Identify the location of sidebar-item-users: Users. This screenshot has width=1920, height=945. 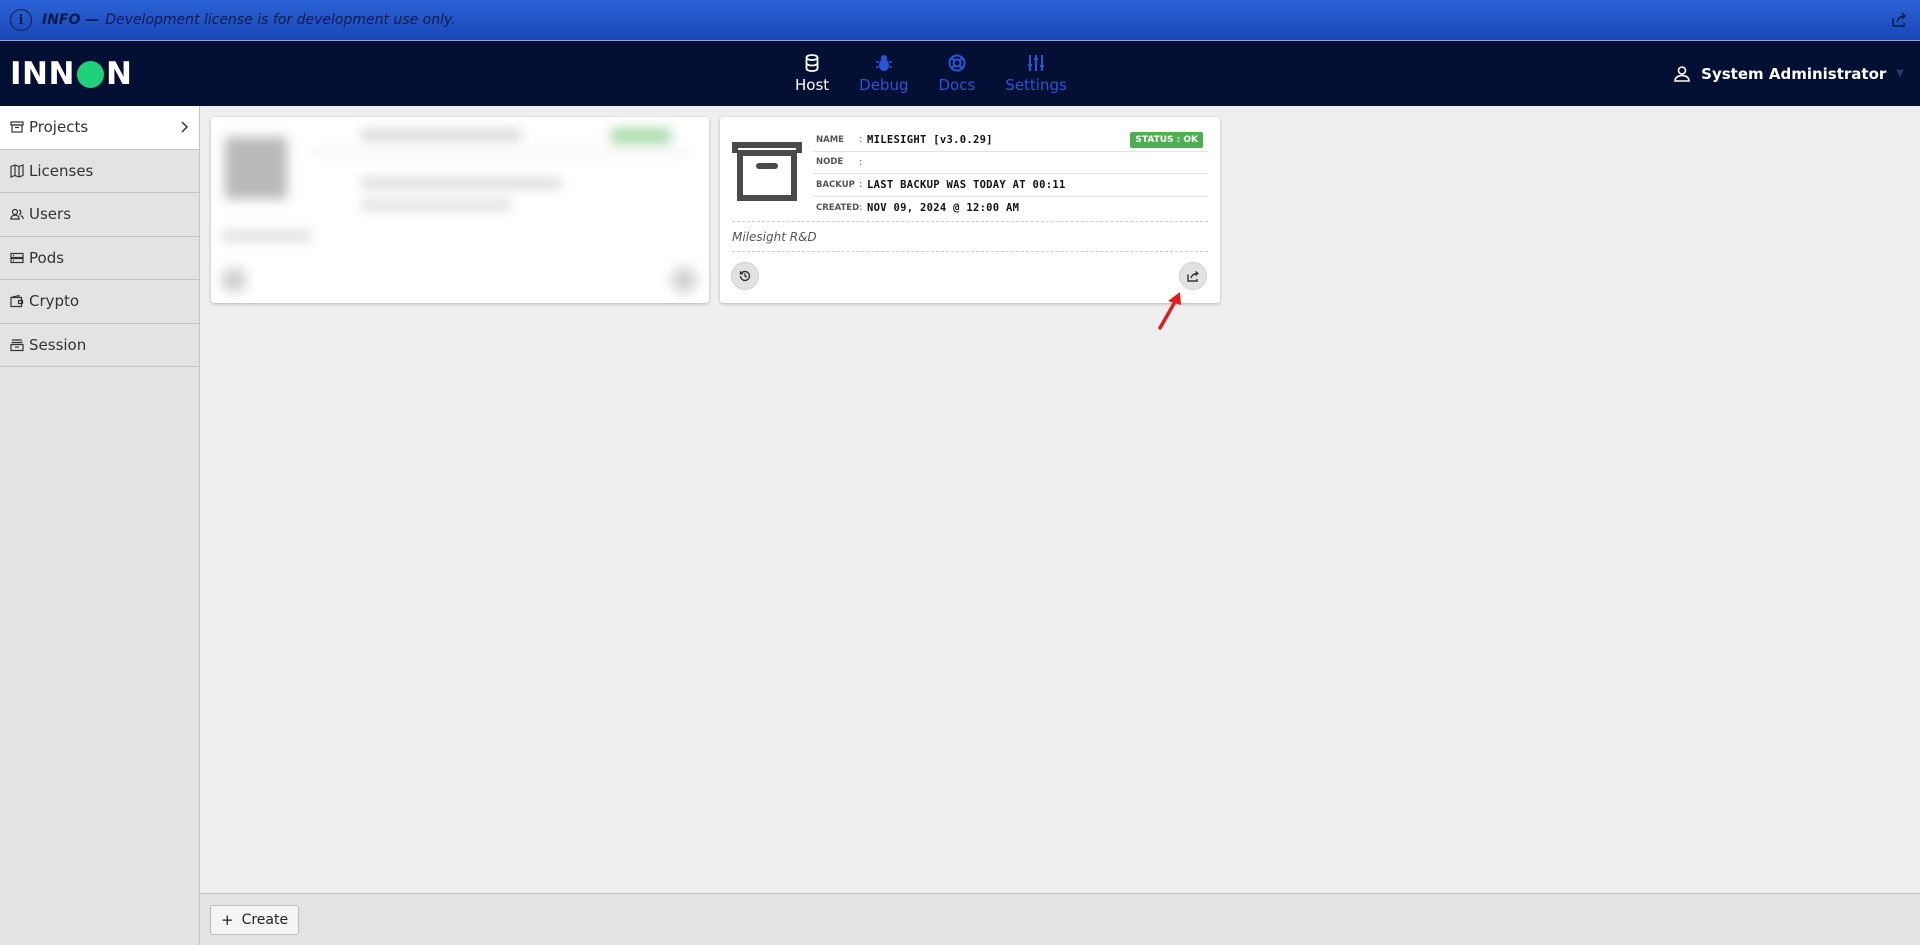
(99, 215).